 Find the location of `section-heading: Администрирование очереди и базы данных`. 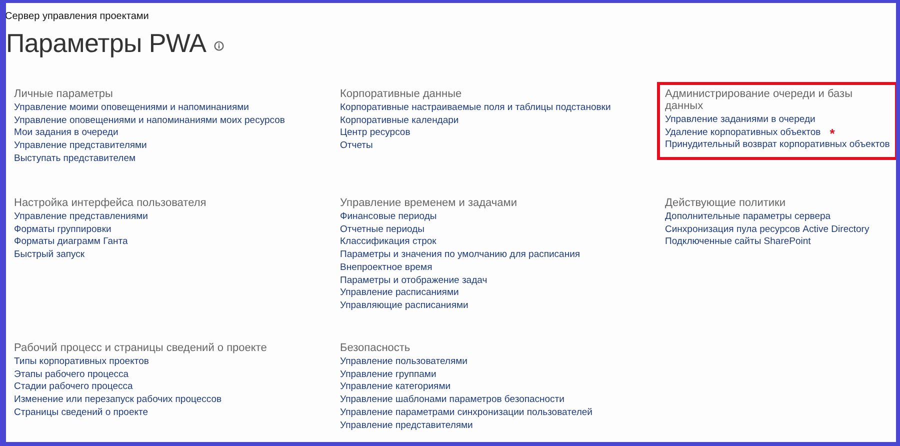

section-heading: Администрирование очереди и базы данных is located at coordinates (759, 100).